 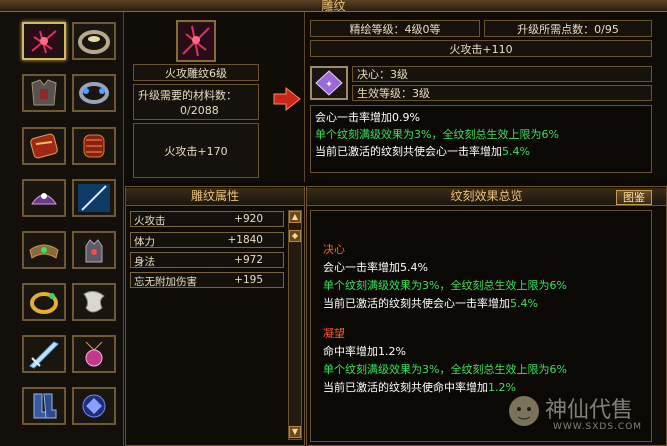 I want to click on gem-name: 决心：3级, so click(x=502, y=74).